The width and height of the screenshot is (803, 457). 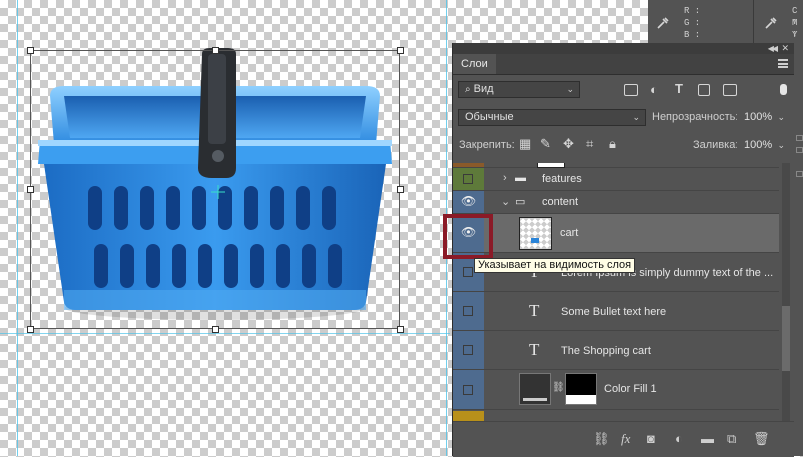 What do you see at coordinates (730, 90) in the screenshot?
I see `filter-smartobject-icon` at bounding box center [730, 90].